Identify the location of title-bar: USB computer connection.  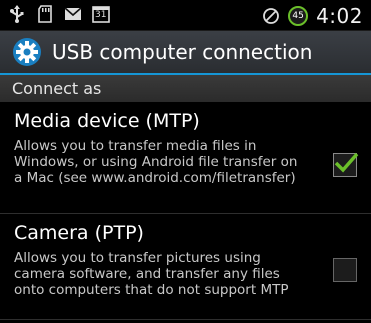
(185, 53).